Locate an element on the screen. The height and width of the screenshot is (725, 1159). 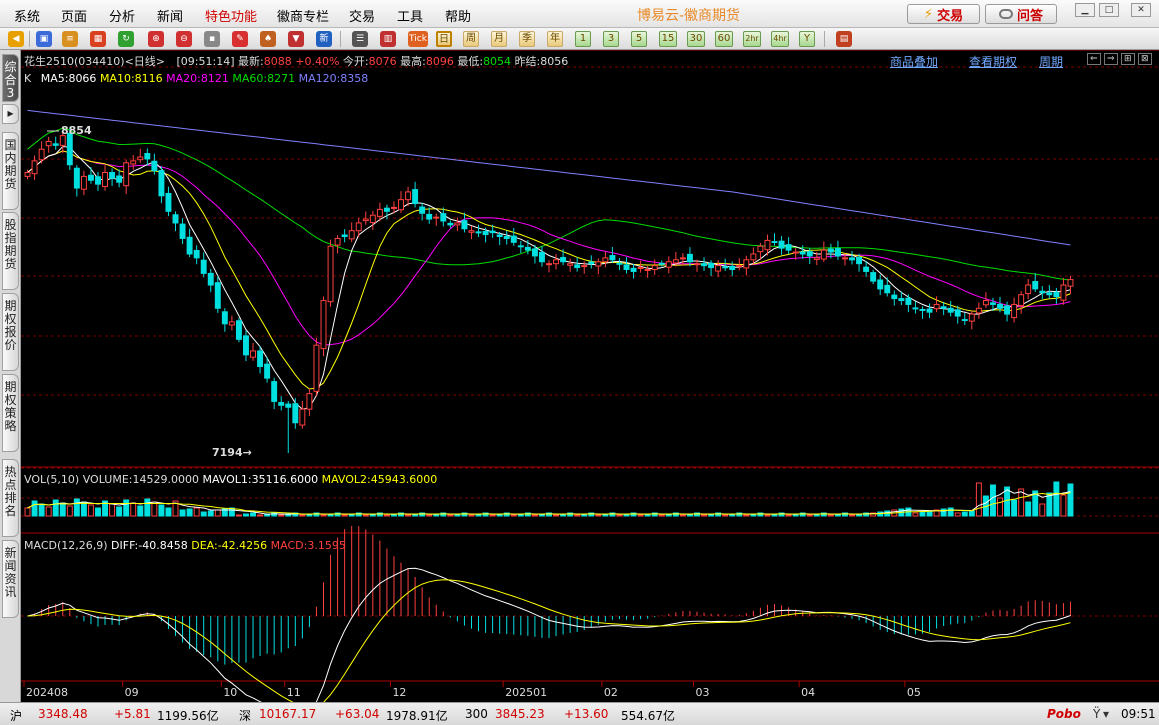
period-week: 周 is located at coordinates (471, 39).